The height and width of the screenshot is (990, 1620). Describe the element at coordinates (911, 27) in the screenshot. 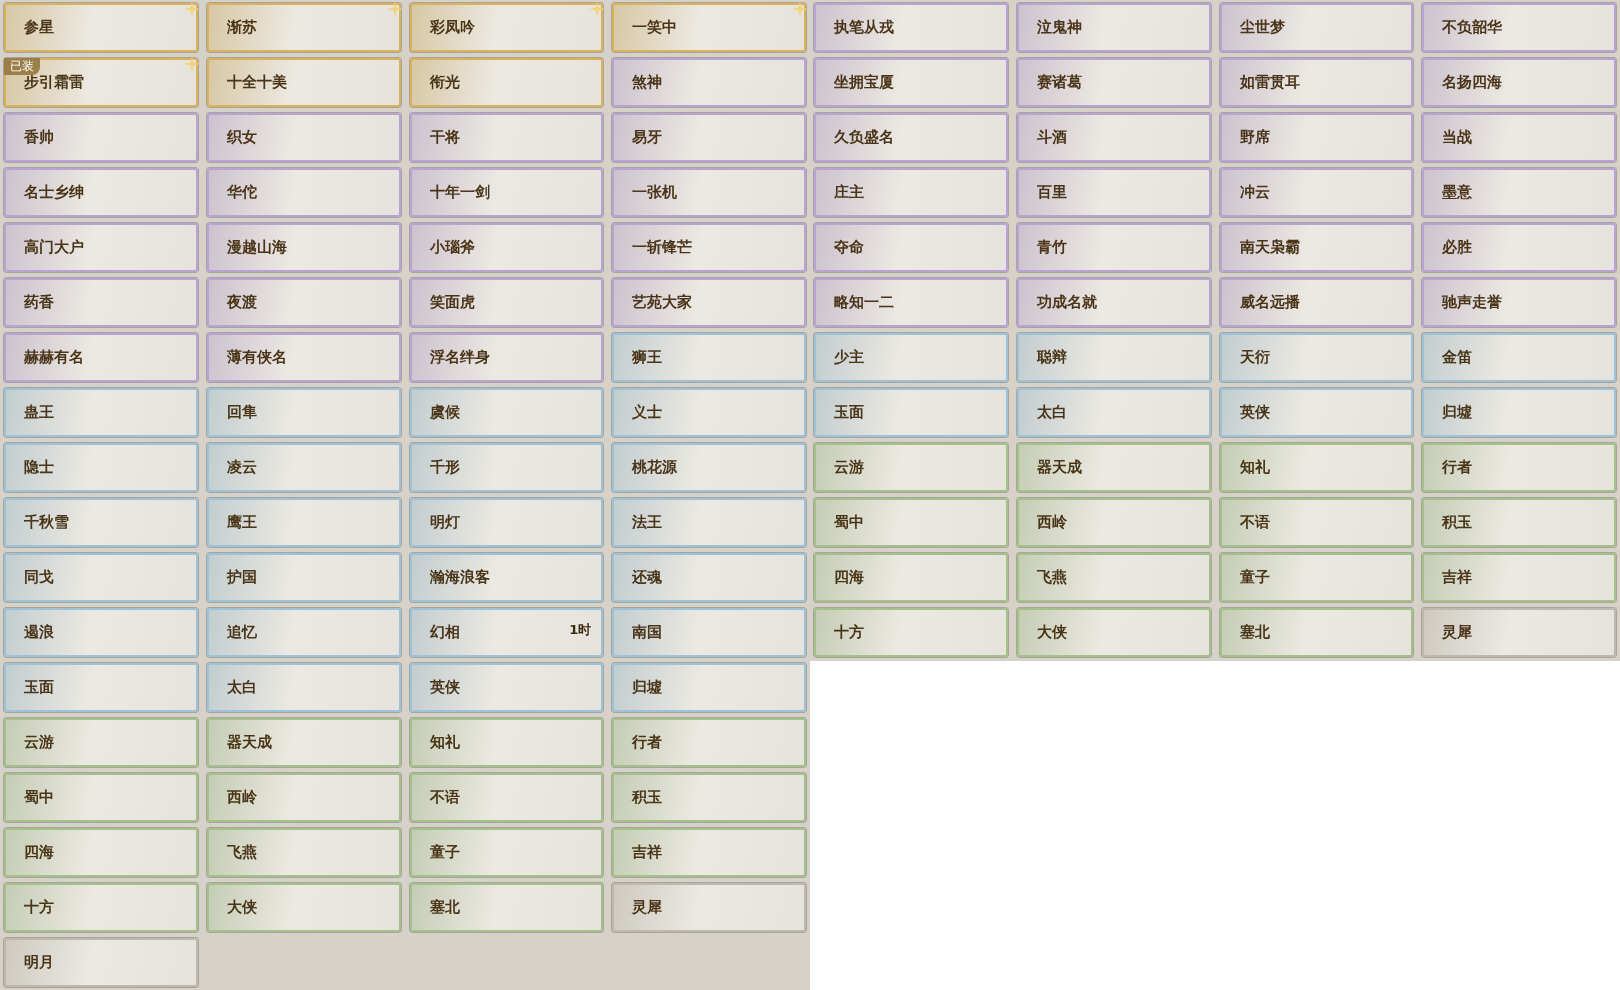

I see `title-card: 执笔从戎` at that location.